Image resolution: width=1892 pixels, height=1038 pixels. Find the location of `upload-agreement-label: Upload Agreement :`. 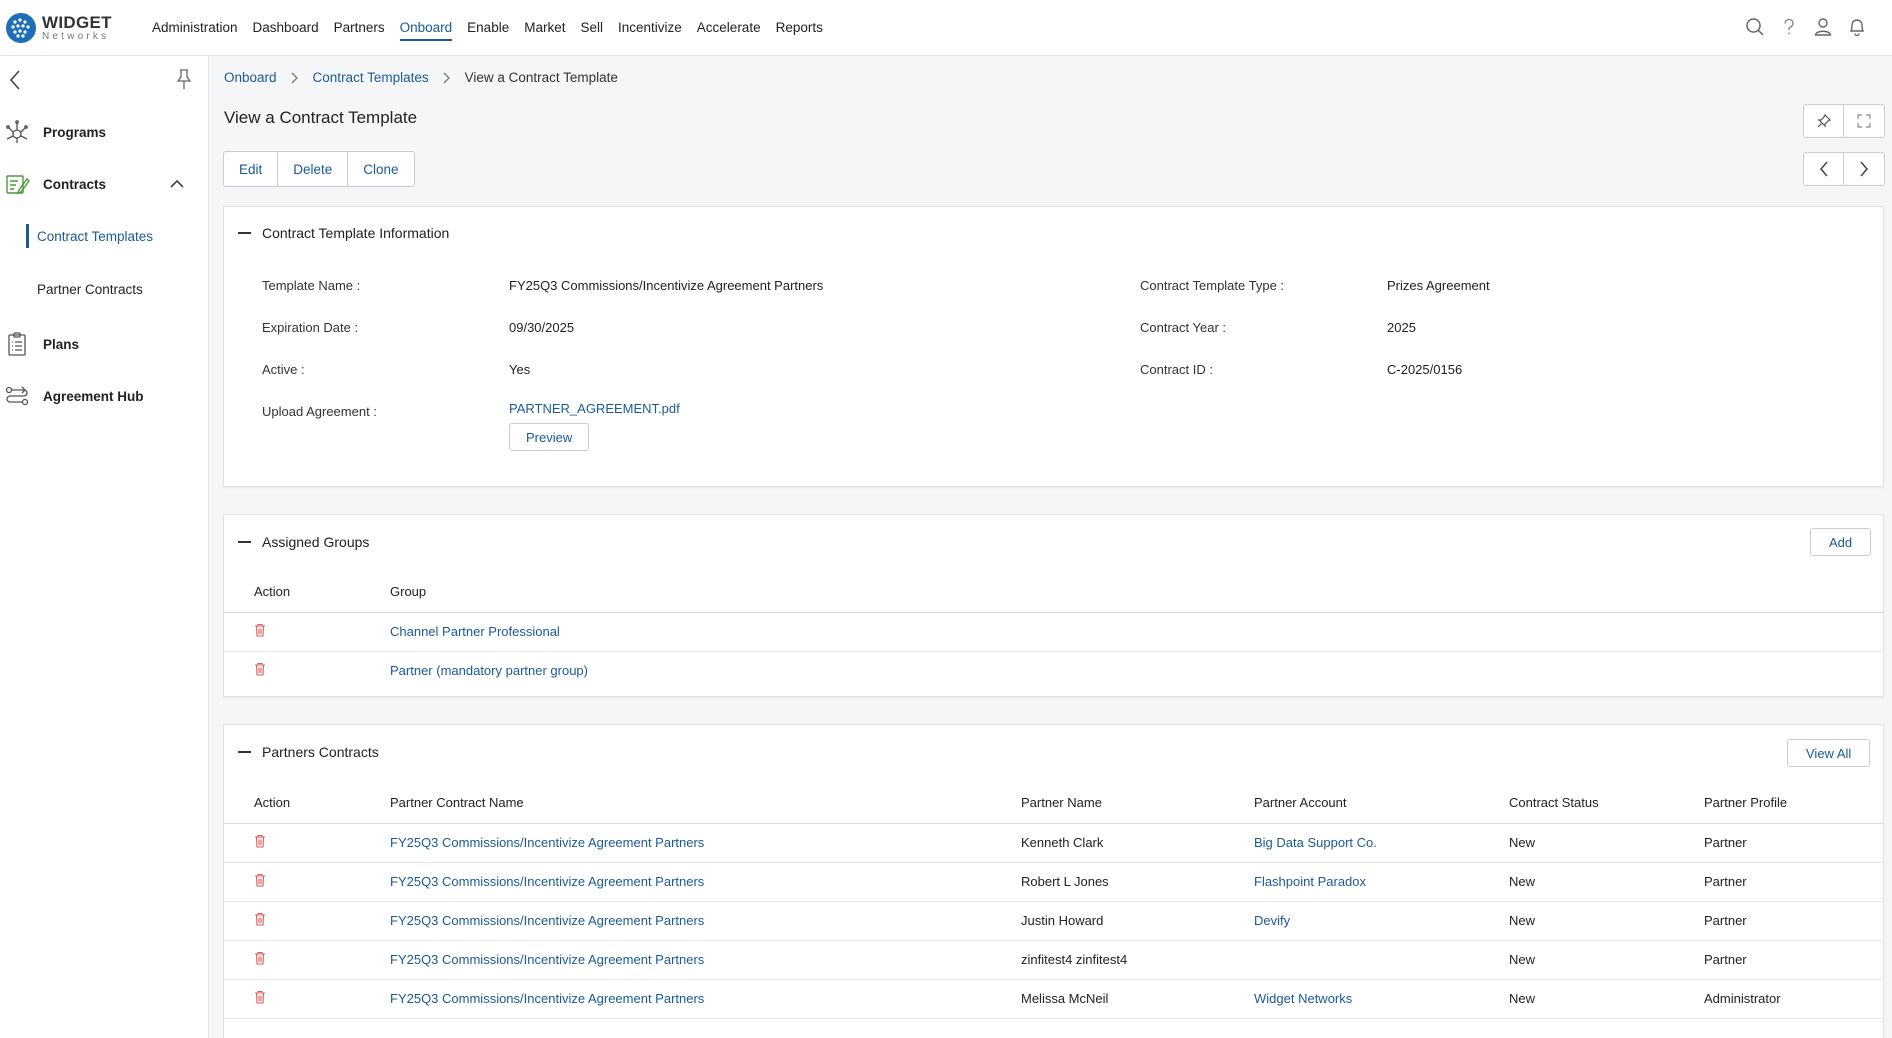

upload-agreement-label: Upload Agreement : is located at coordinates (319, 411).